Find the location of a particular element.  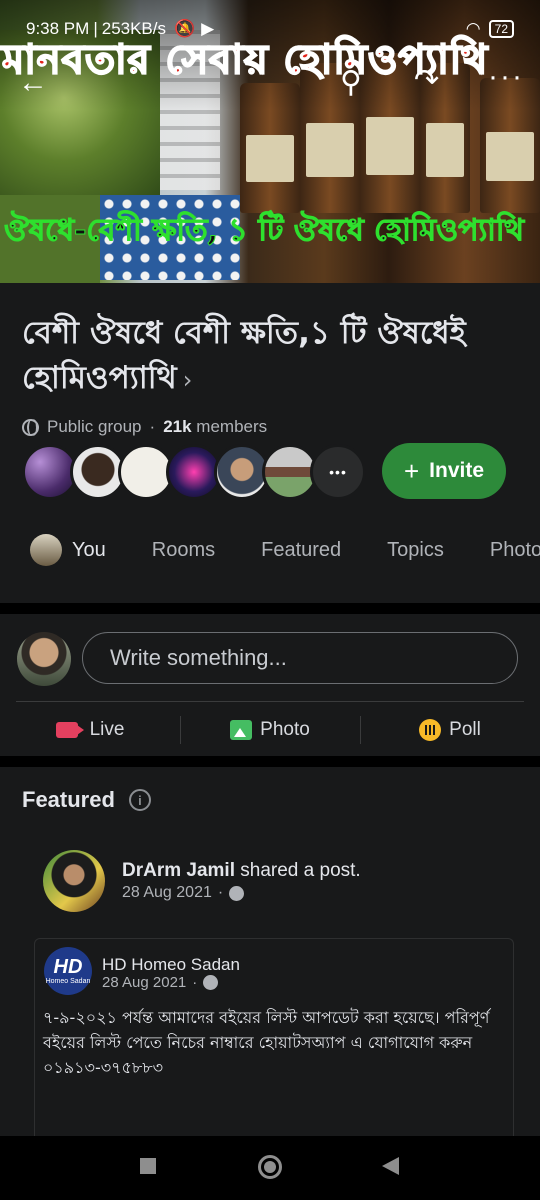

group-meta: Public group · 21k members is located at coordinates (270, 427).